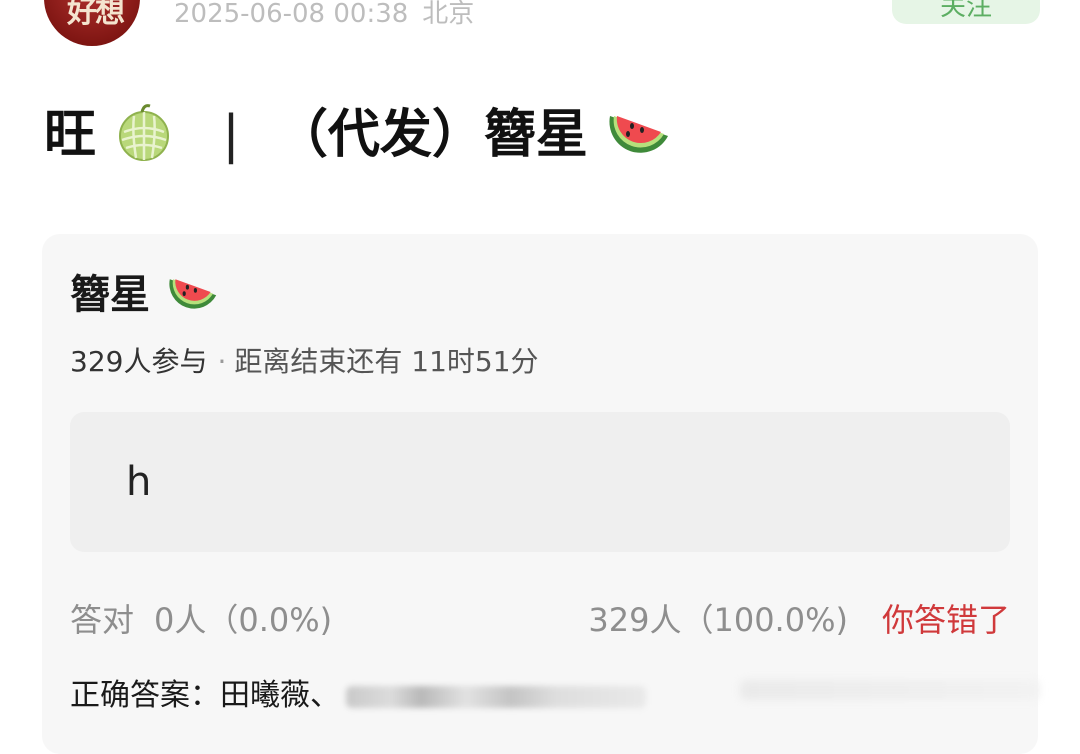 Image resolution: width=1080 pixels, height=754 pixels. I want to click on post-title: 旺 | （代发）簪星, so click(358, 134).